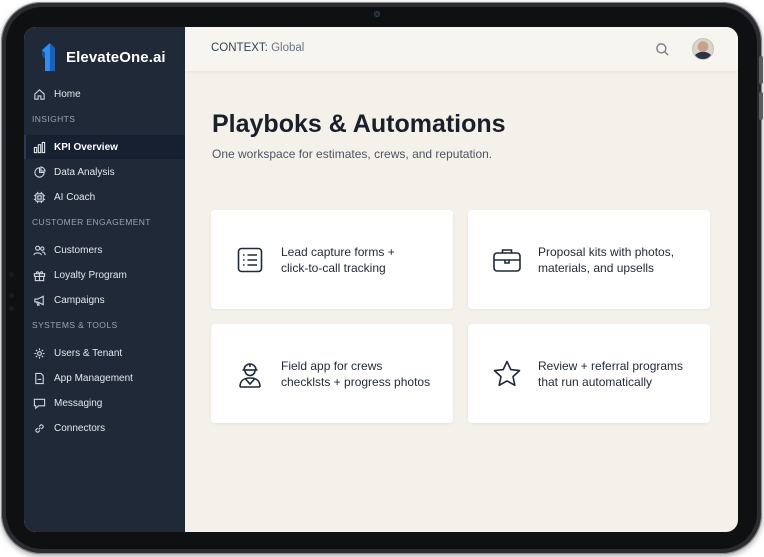 The height and width of the screenshot is (557, 764). Describe the element at coordinates (338, 251) in the screenshot. I see `feature-card-line: Lead capture forms +` at that location.